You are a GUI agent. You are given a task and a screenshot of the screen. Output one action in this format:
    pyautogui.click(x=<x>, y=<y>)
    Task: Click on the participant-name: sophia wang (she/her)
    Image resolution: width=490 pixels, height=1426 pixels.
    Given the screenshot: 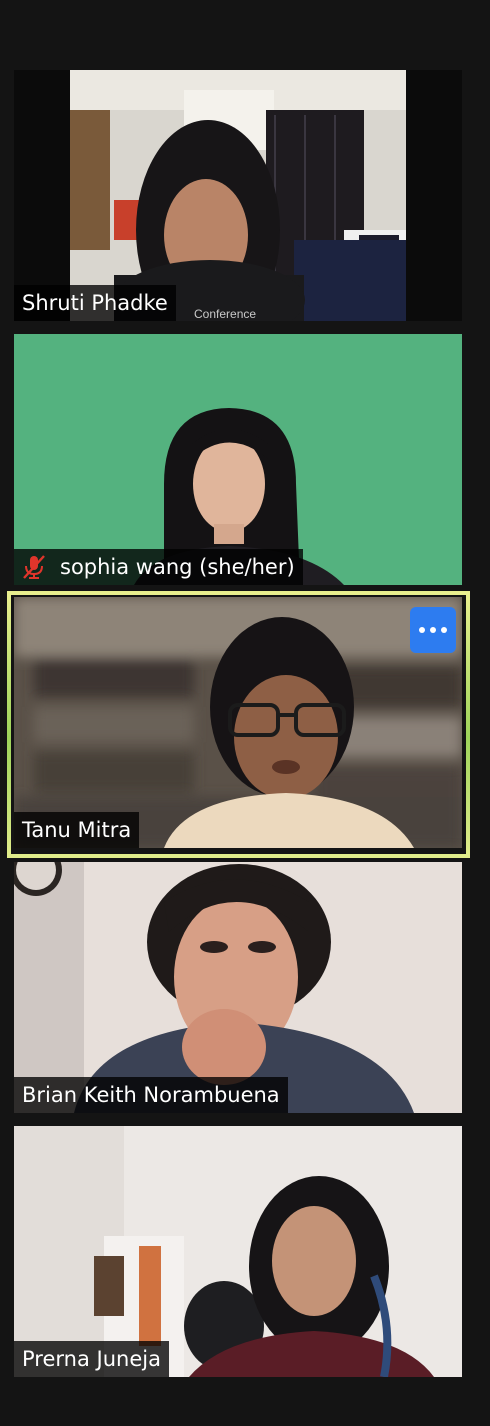 What is the action you would take?
    pyautogui.click(x=177, y=567)
    